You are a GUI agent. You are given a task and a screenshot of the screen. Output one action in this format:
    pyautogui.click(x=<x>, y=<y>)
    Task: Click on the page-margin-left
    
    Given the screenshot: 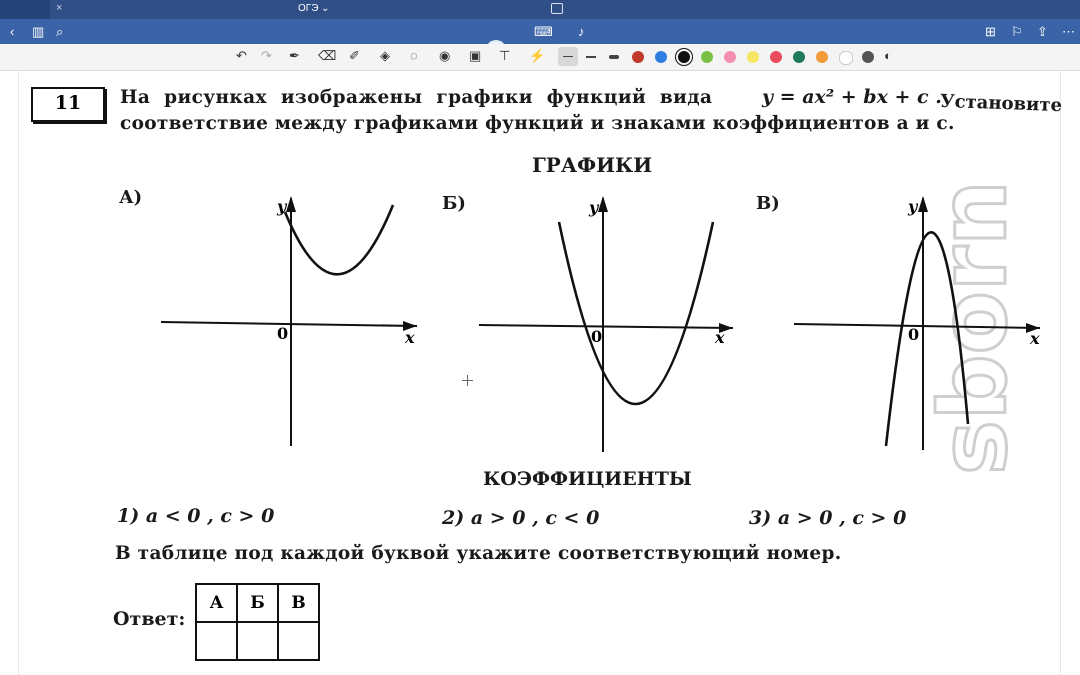 What is the action you would take?
    pyautogui.click(x=18, y=373)
    